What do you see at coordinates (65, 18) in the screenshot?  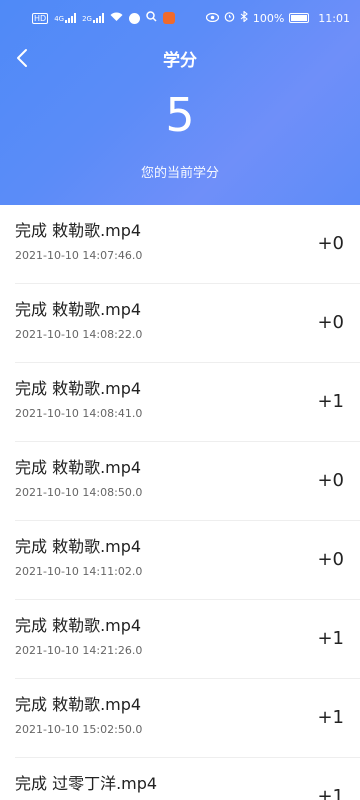 I see `signal-icon-1: 4G` at bounding box center [65, 18].